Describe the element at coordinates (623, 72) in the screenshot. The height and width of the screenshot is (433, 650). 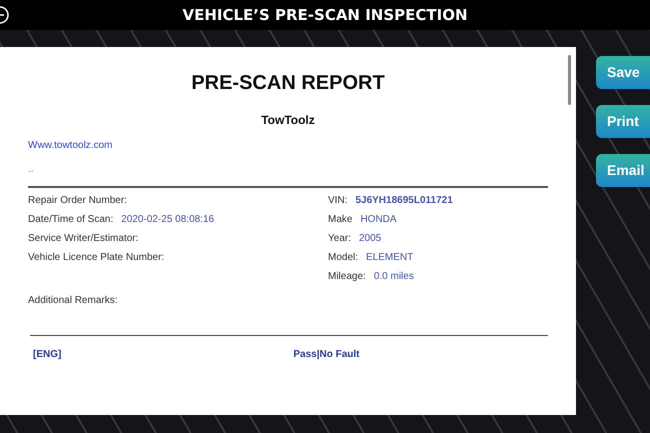
I see `save-button: Save` at that location.